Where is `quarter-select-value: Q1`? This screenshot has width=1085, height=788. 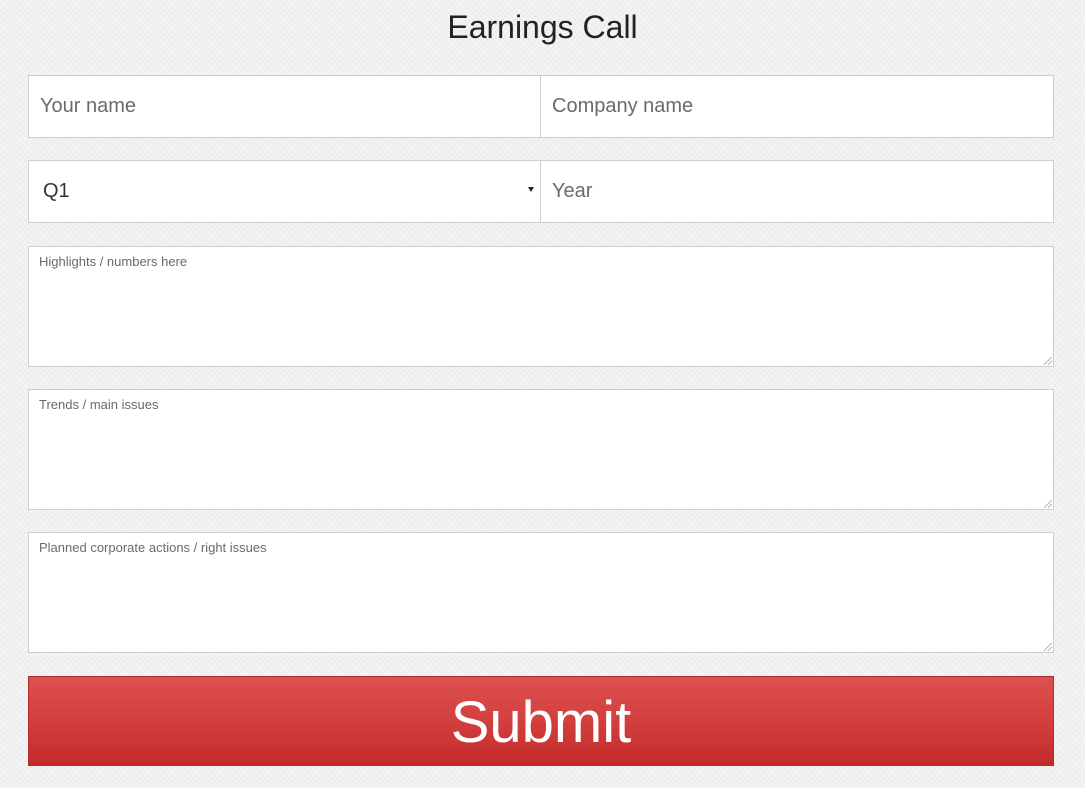
quarter-select-value: Q1 is located at coordinates (56, 191).